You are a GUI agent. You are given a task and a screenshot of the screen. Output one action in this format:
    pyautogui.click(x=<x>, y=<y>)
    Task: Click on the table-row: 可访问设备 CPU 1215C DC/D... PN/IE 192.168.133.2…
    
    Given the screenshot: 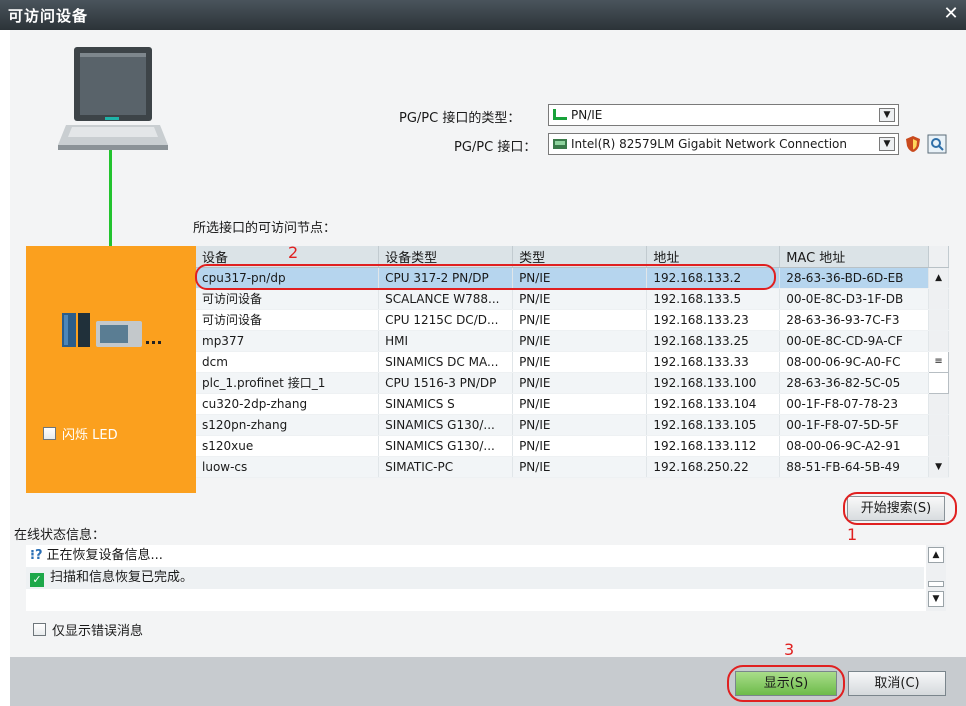 What is the action you would take?
    pyautogui.click(x=572, y=320)
    